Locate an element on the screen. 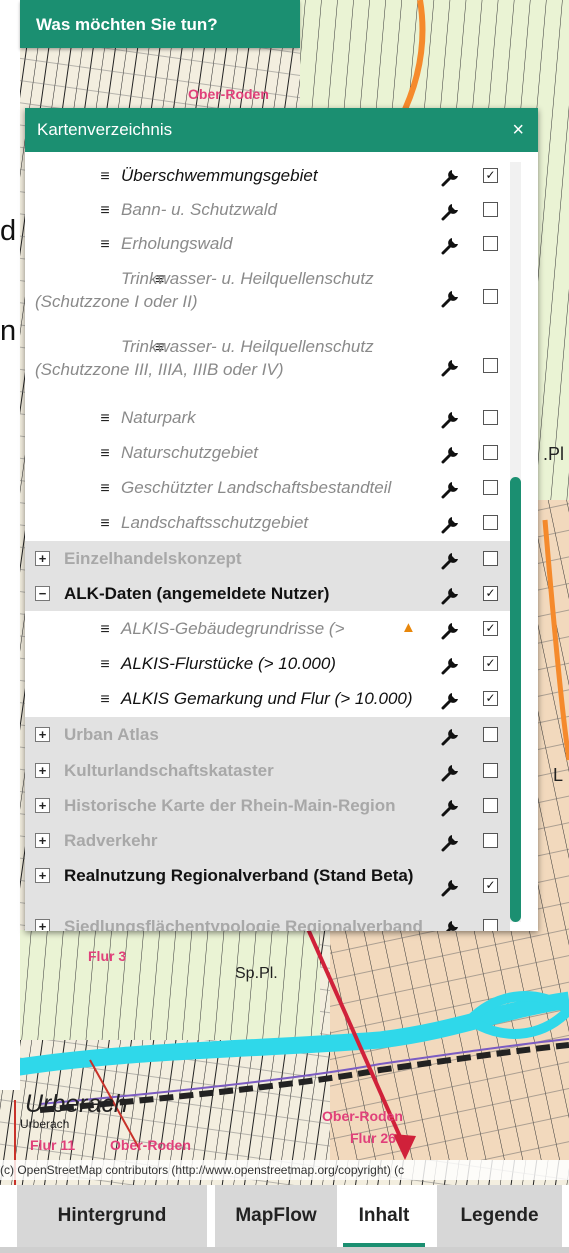  layer-group-label: Urban Atlas is located at coordinates (111, 734).